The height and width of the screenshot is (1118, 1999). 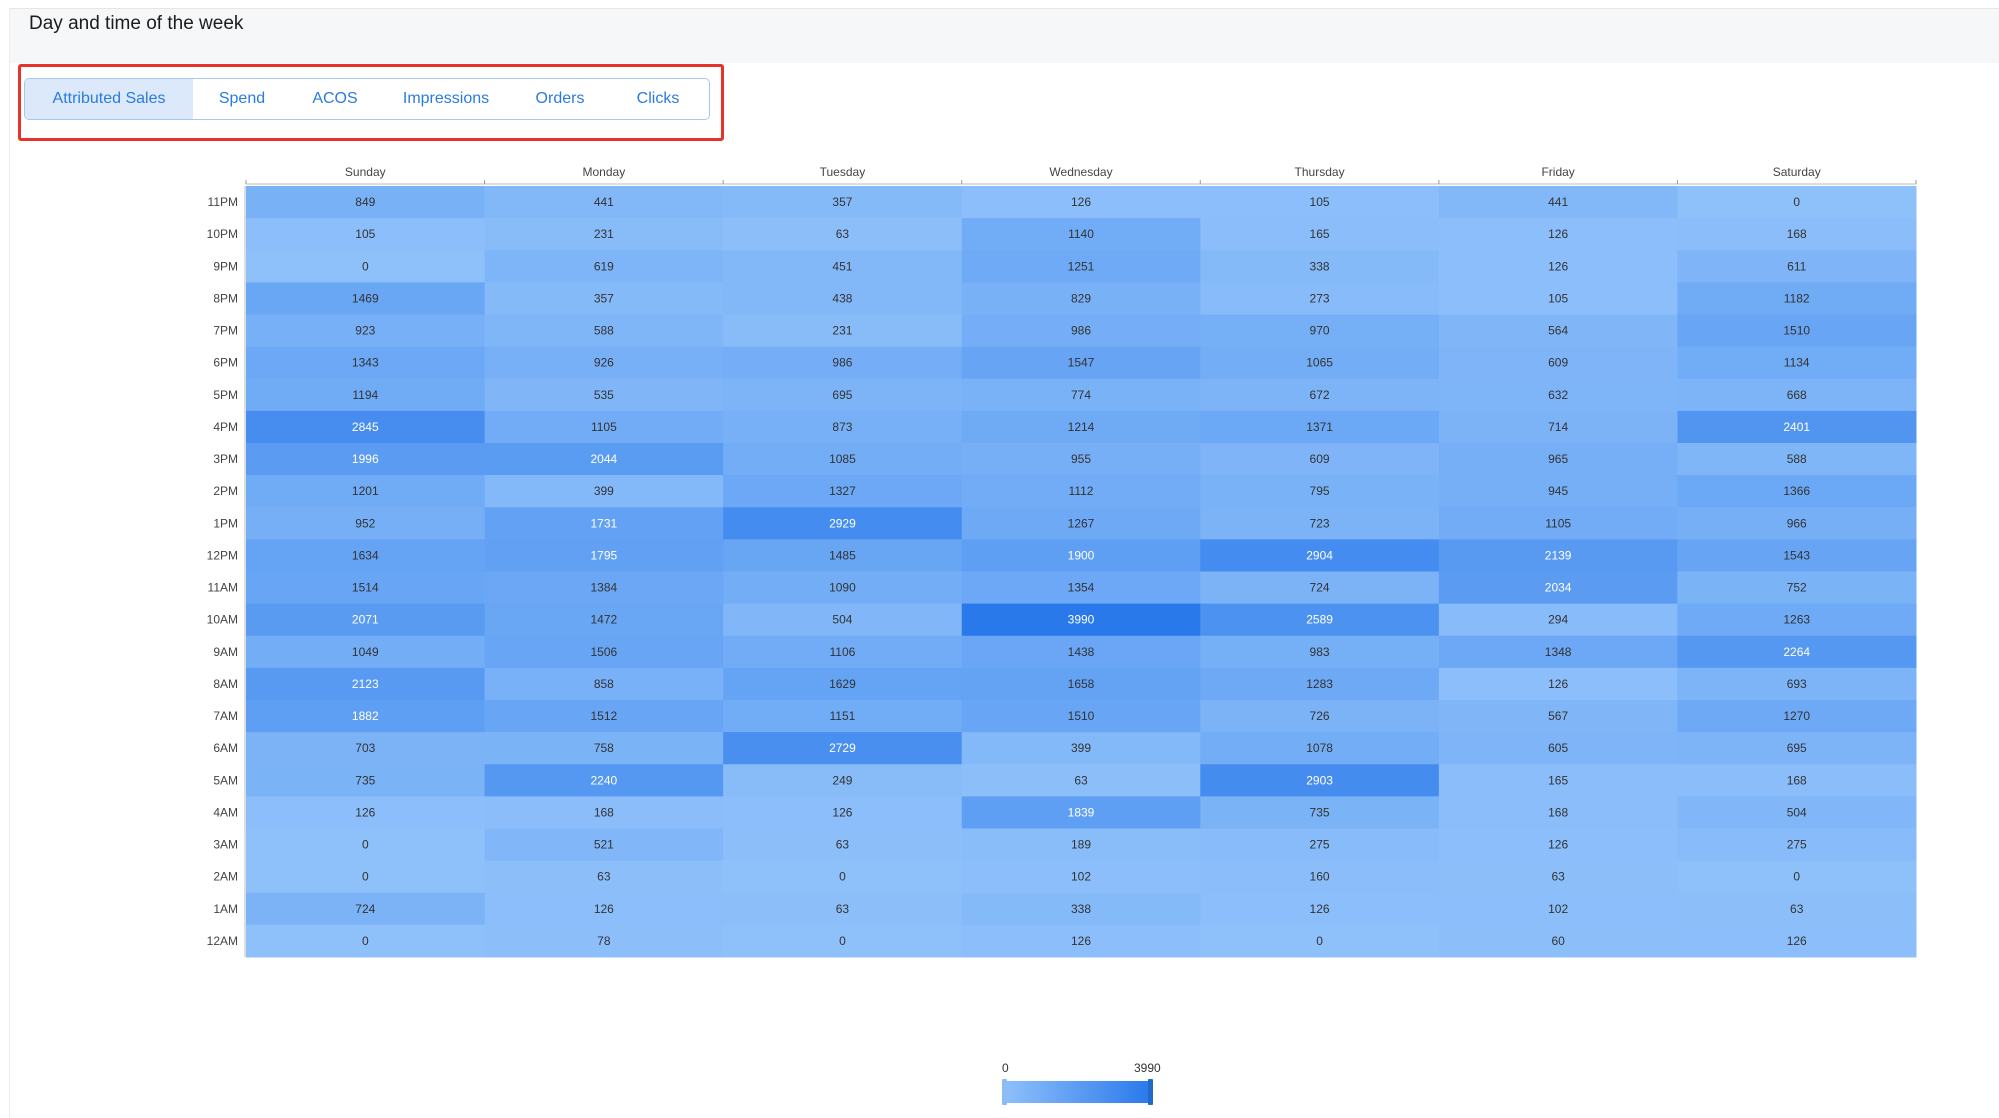 I want to click on cell-value-label: 564, so click(x=1558, y=331).